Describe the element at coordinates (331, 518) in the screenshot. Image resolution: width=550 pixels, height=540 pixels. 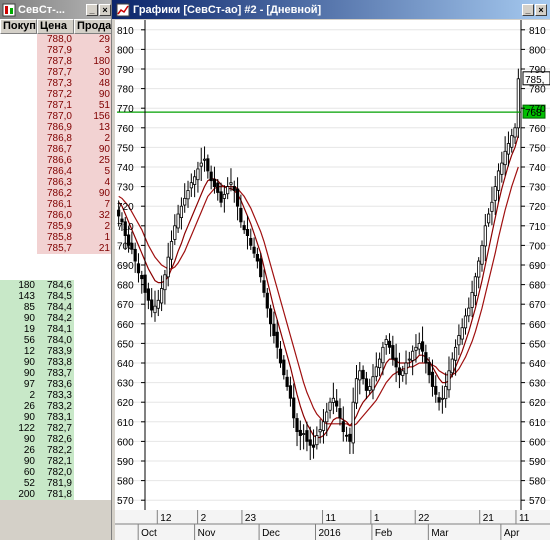
I see `x-tick-label: 11` at that location.